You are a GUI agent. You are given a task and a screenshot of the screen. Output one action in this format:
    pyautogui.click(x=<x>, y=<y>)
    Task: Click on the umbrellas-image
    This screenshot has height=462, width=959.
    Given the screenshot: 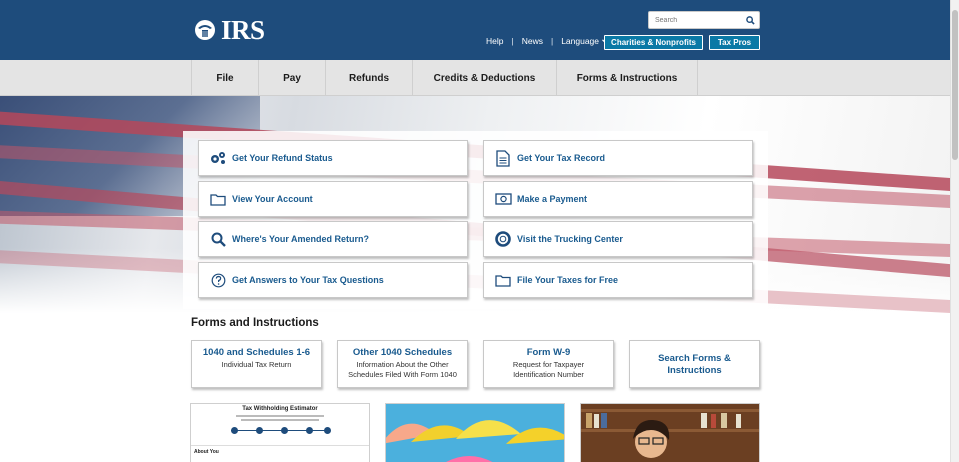 What is the action you would take?
    pyautogui.click(x=475, y=432)
    